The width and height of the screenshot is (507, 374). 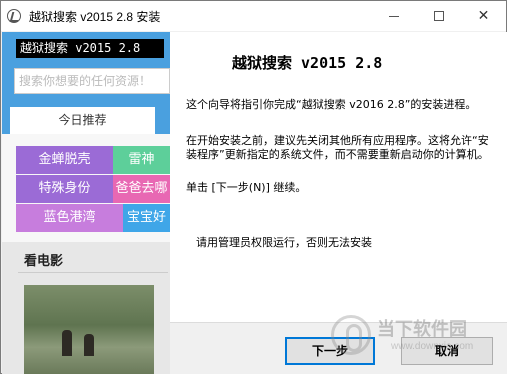 What do you see at coordinates (82, 120) in the screenshot?
I see `banner-tab-today: 今日推荐` at bounding box center [82, 120].